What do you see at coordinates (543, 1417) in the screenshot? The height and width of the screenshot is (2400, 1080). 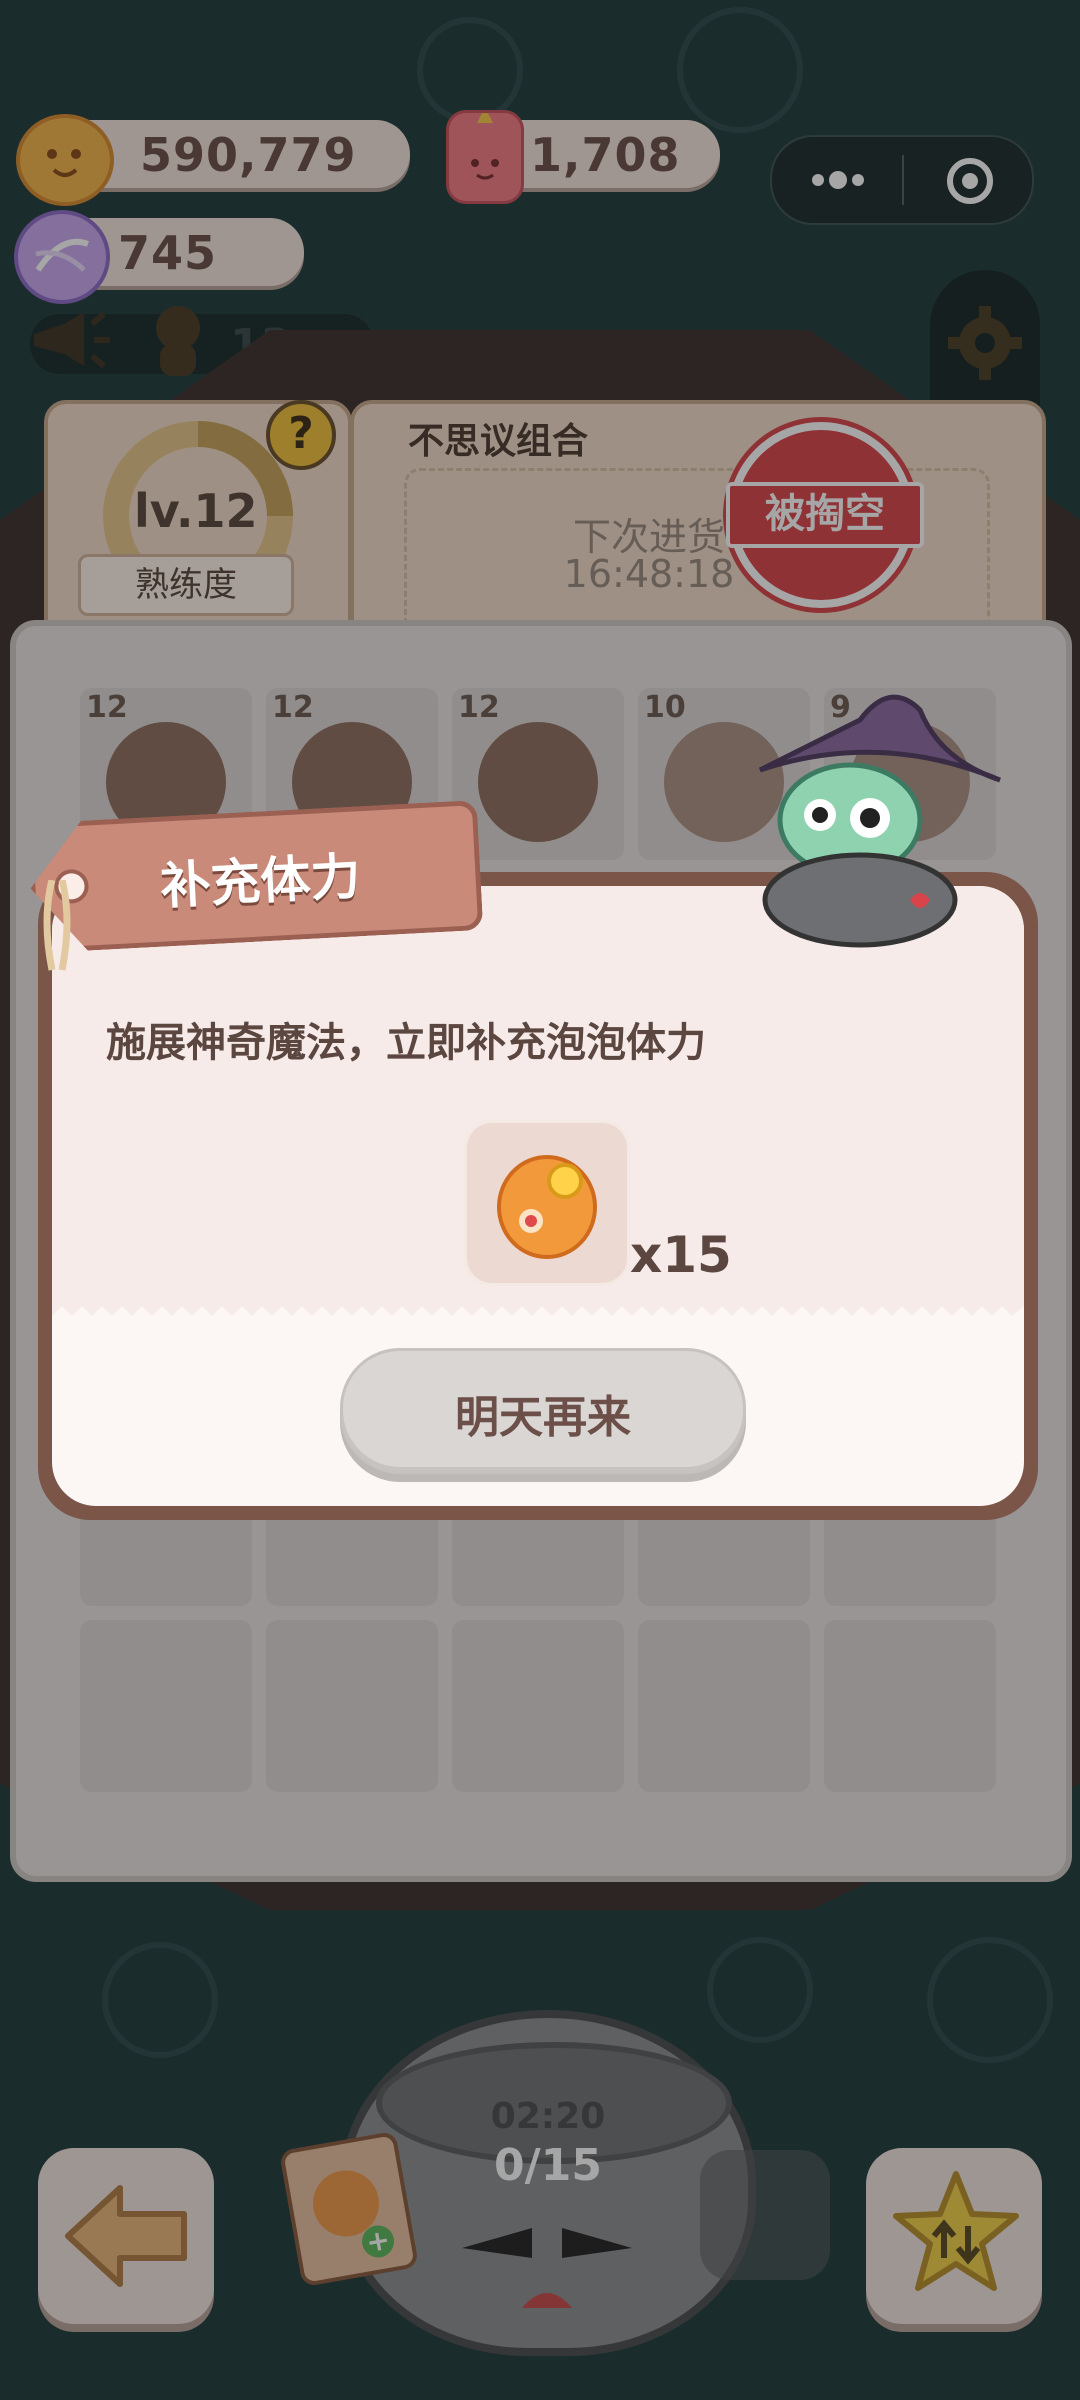 I see `button-label: 明天再来` at bounding box center [543, 1417].